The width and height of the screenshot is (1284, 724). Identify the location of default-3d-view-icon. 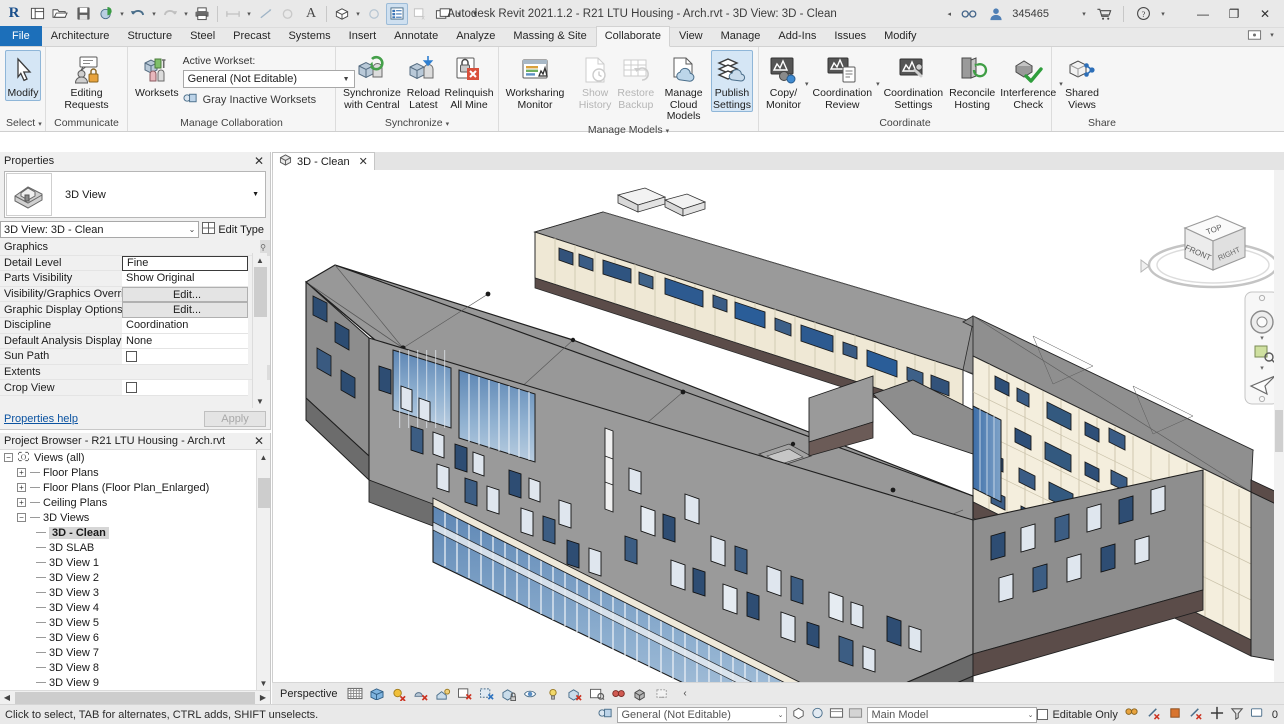
(342, 14).